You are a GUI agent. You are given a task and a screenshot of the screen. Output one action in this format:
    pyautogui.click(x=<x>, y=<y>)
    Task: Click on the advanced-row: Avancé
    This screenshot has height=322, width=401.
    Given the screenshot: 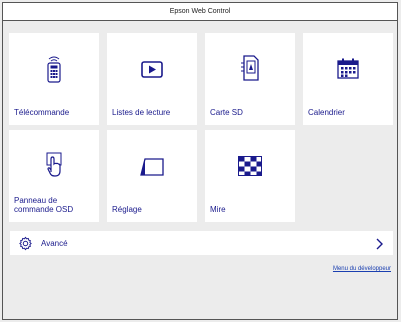 What is the action you would take?
    pyautogui.click(x=201, y=243)
    